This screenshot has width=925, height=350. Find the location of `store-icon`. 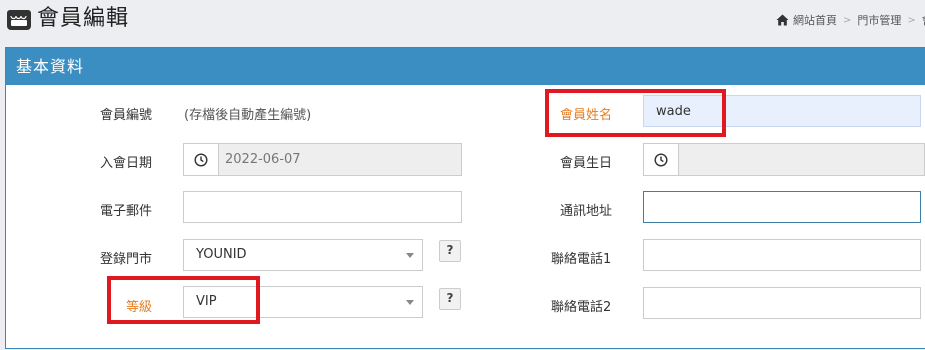

store-icon is located at coordinates (19, 20).